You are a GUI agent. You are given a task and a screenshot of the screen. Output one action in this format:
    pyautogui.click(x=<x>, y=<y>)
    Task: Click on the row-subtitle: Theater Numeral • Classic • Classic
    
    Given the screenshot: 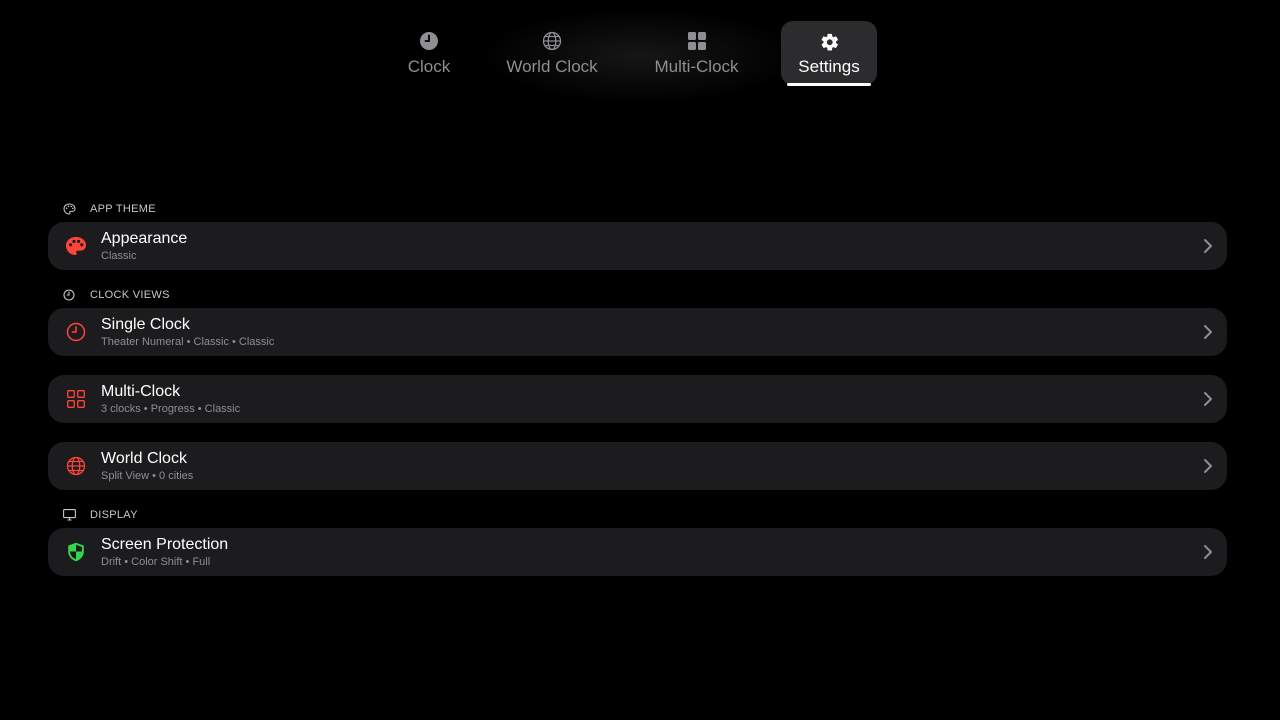 What is the action you would take?
    pyautogui.click(x=188, y=341)
    